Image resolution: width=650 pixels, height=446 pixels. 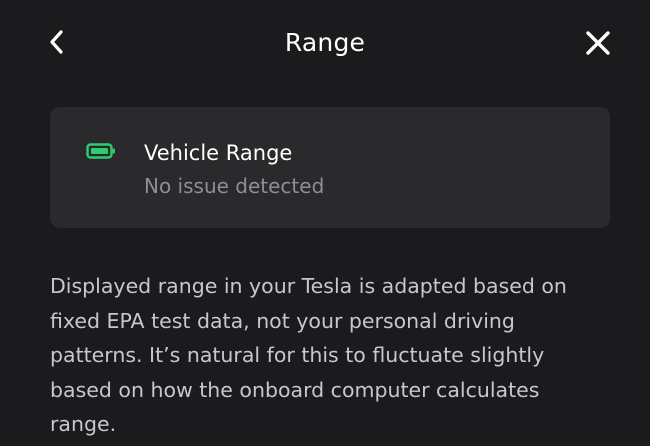 I want to click on page-title: Range, so click(x=325, y=42).